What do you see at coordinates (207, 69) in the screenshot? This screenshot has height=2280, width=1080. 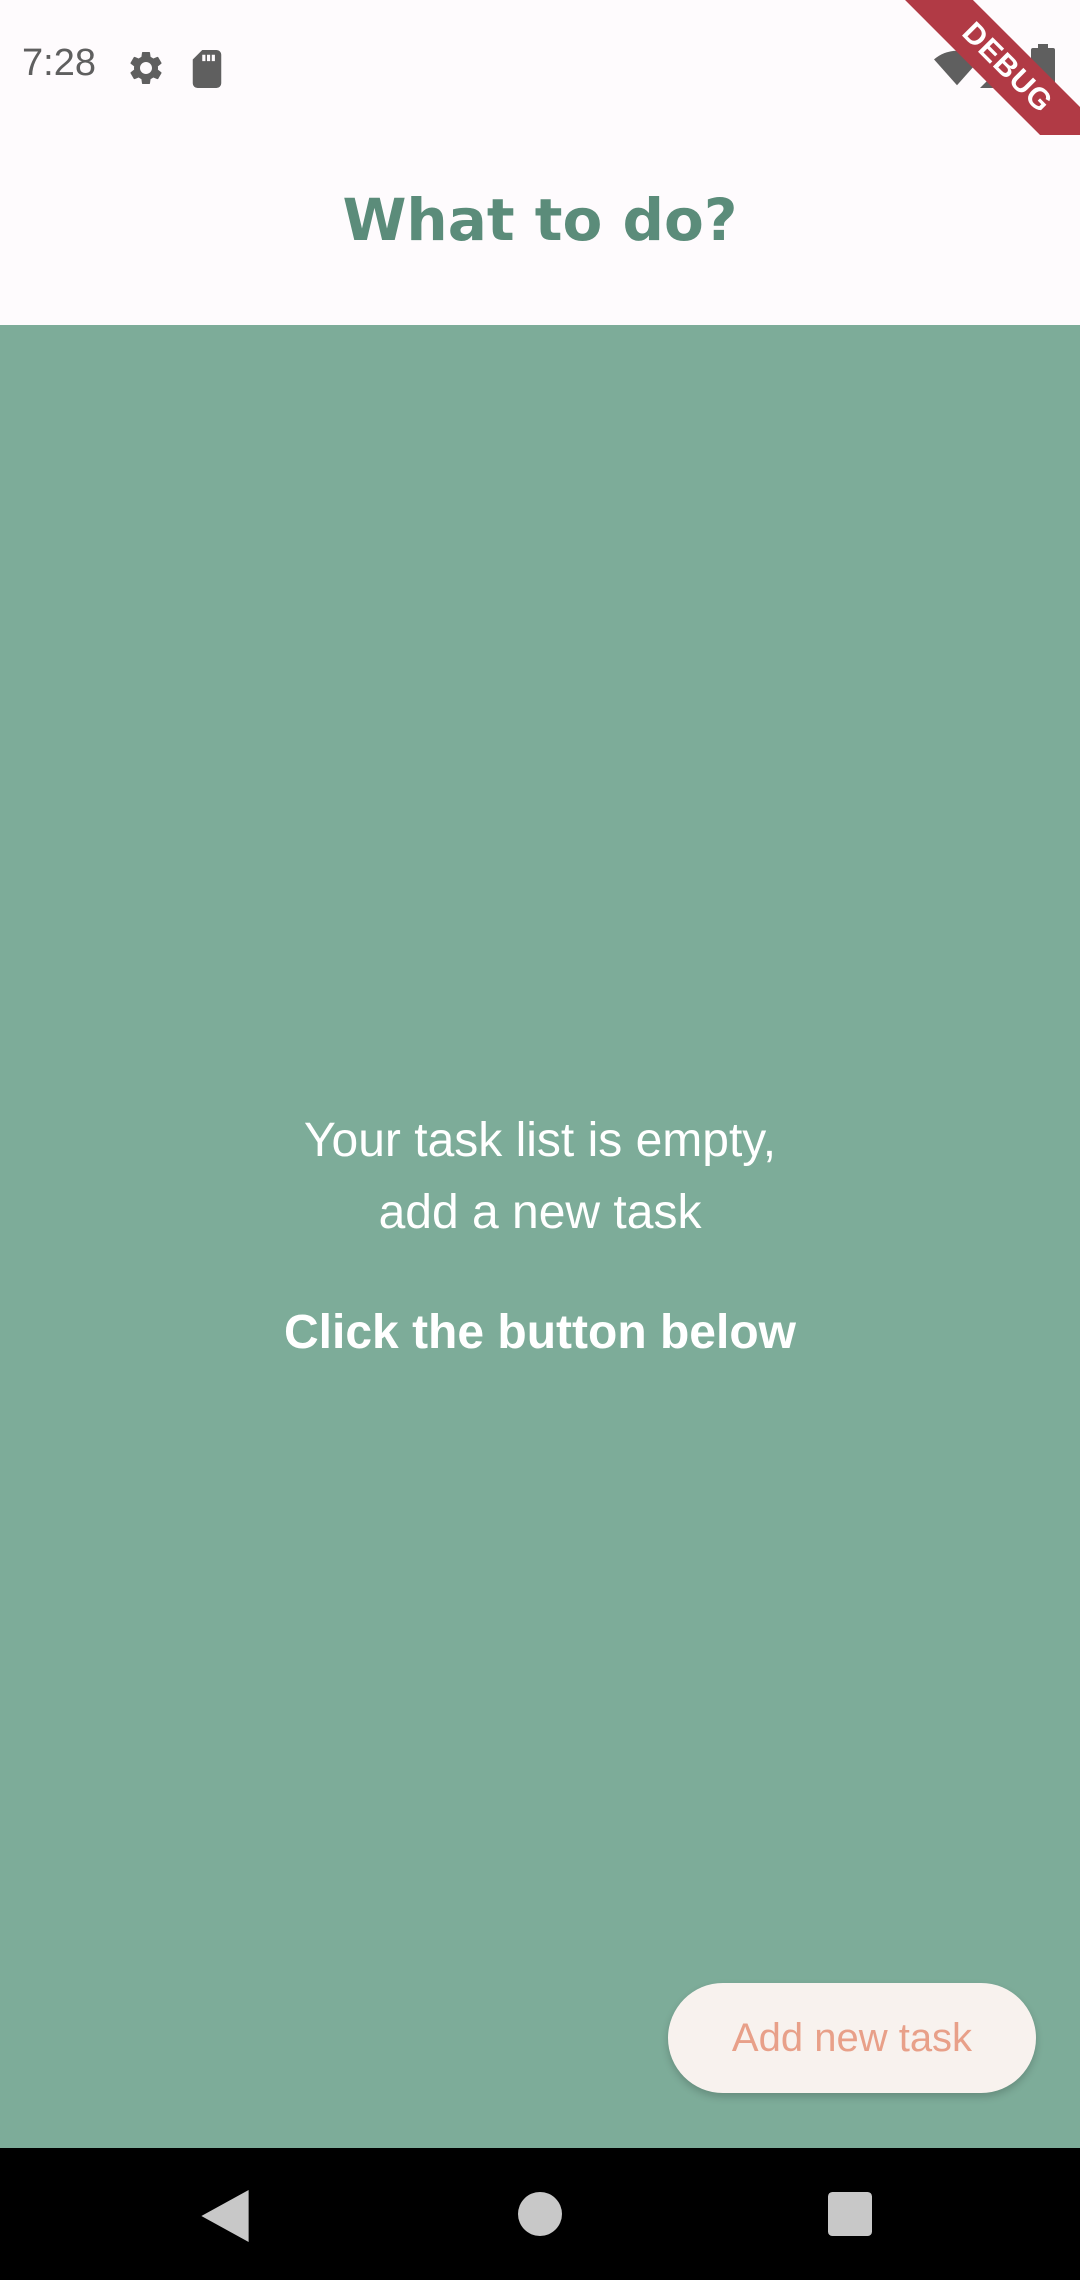 I see `sd-card-icon` at bounding box center [207, 69].